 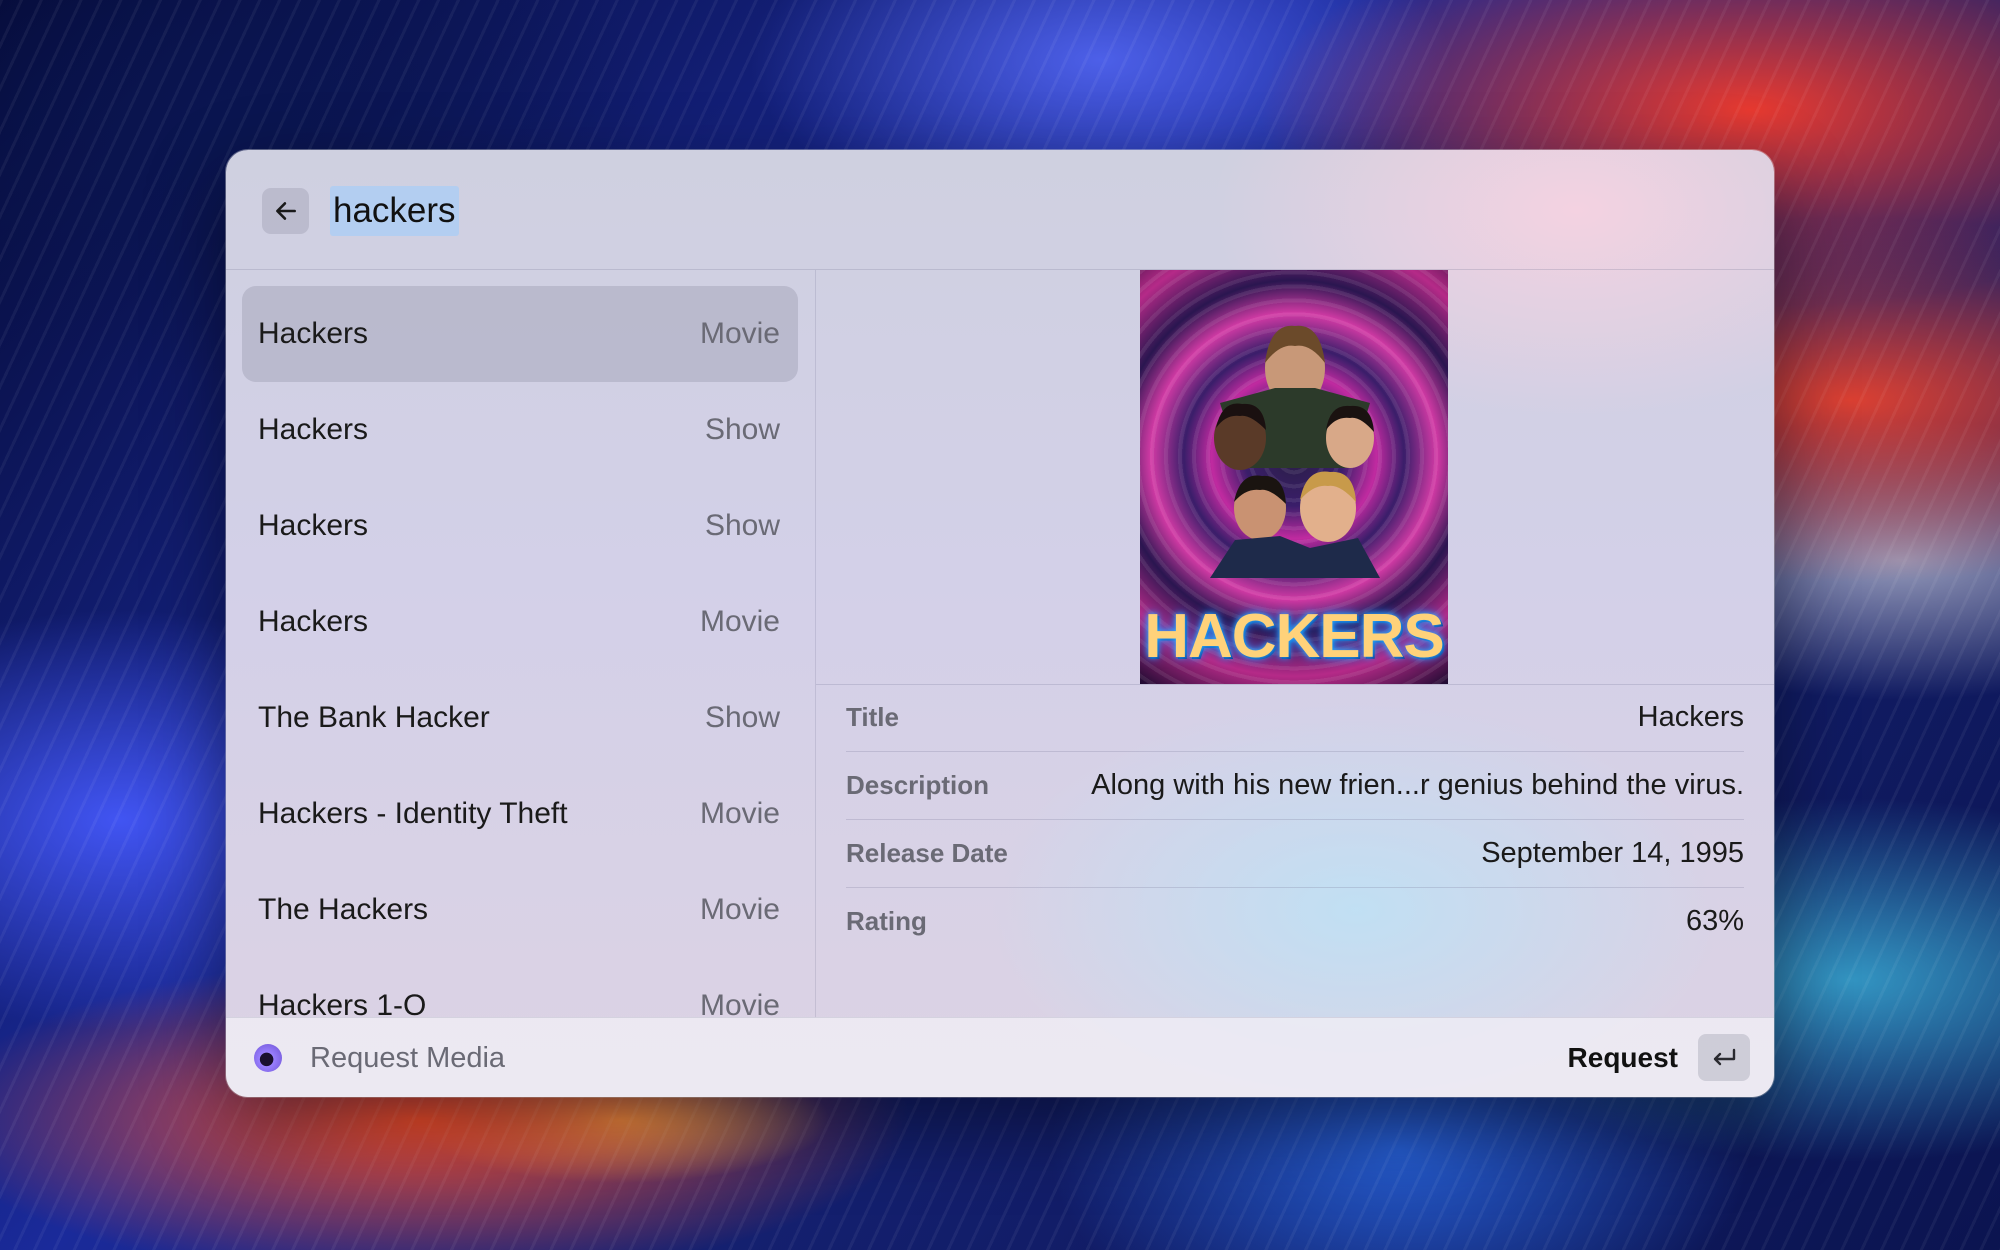 I want to click on command-name: Request Media, so click(x=408, y=1058).